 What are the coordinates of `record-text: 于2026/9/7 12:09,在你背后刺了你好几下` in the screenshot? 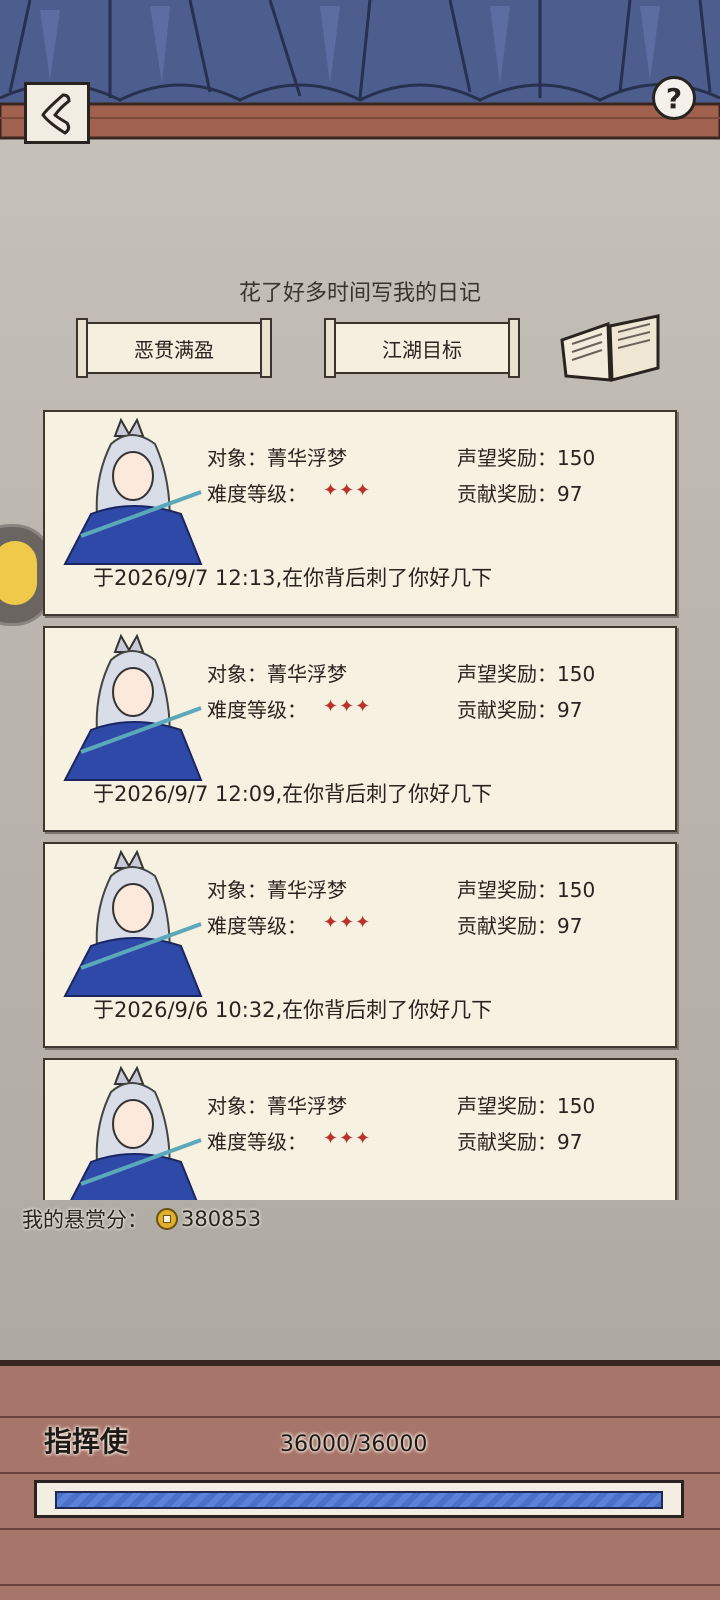 It's located at (293, 794).